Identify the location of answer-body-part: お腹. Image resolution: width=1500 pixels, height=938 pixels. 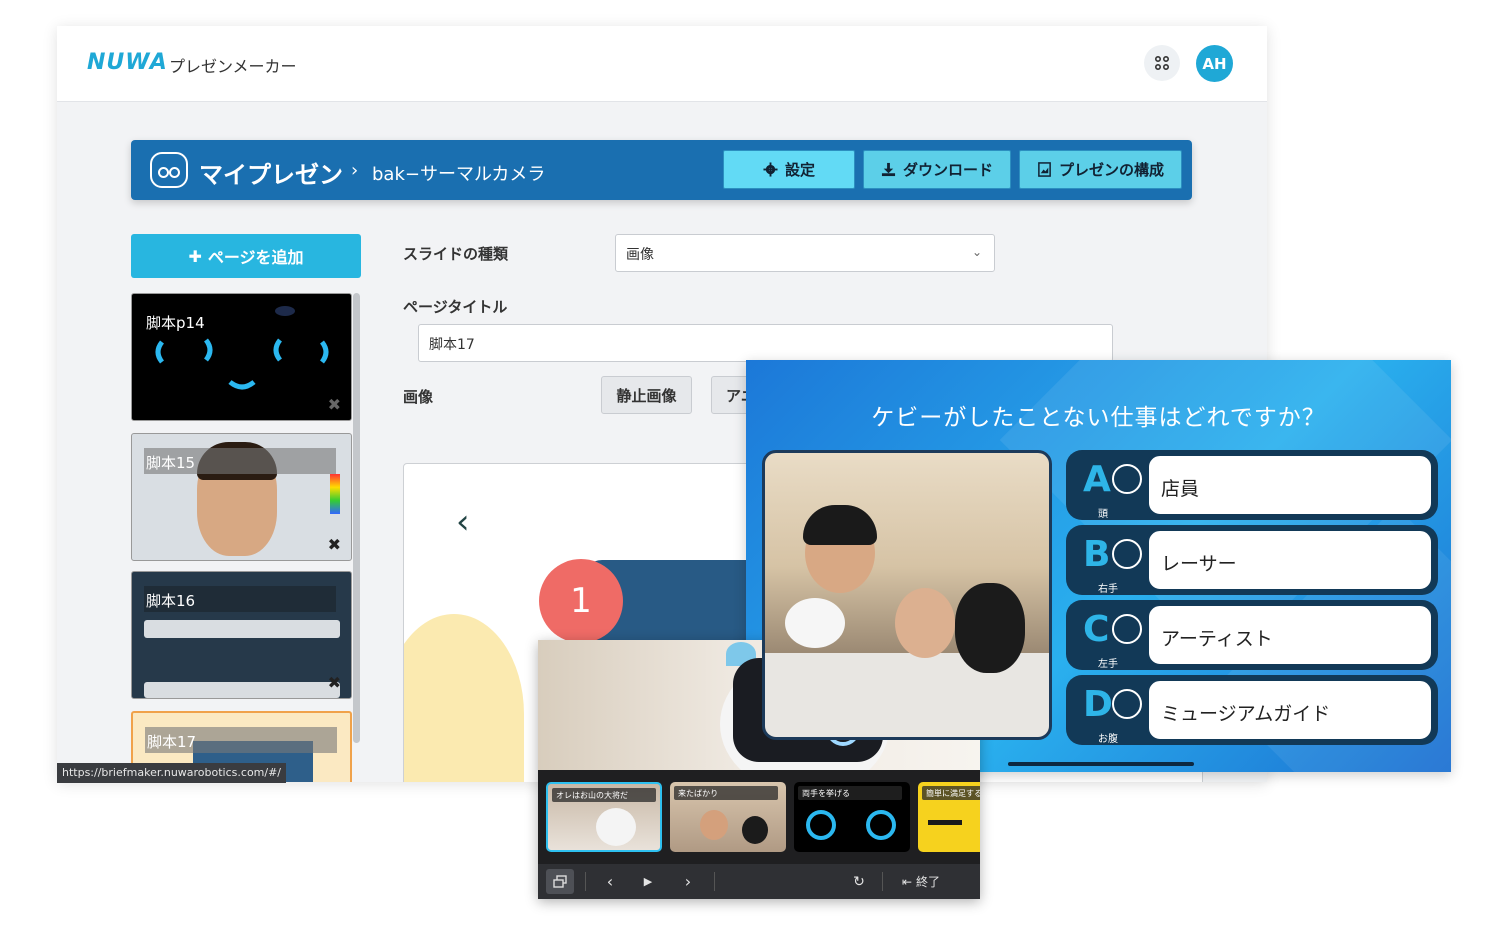
(1108, 739).